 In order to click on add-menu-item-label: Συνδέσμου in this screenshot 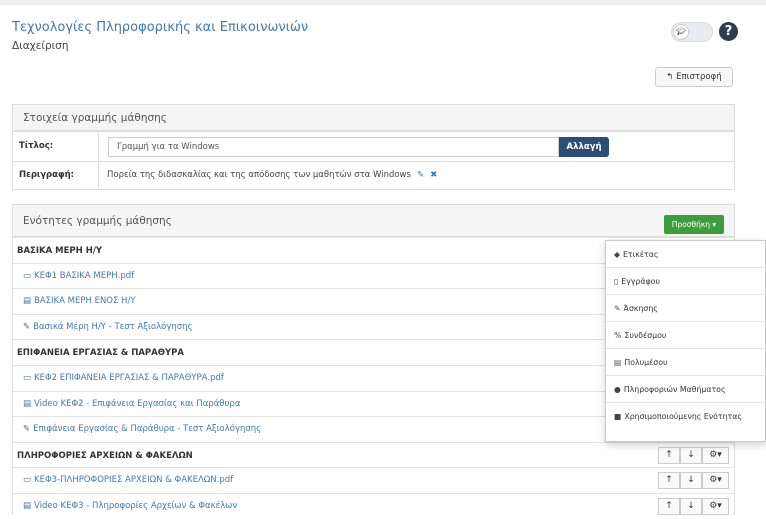, I will do `click(645, 335)`.